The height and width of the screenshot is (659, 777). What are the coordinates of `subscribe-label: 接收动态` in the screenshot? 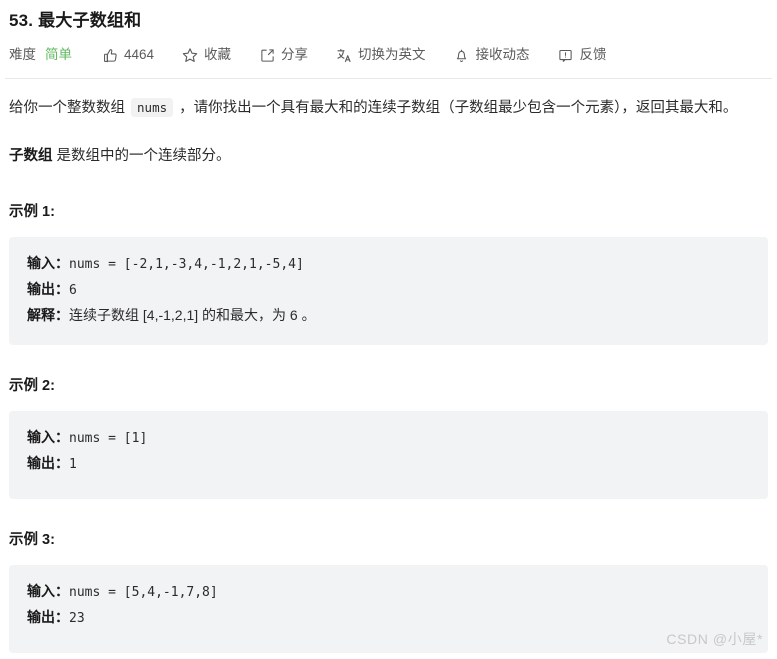 It's located at (502, 54).